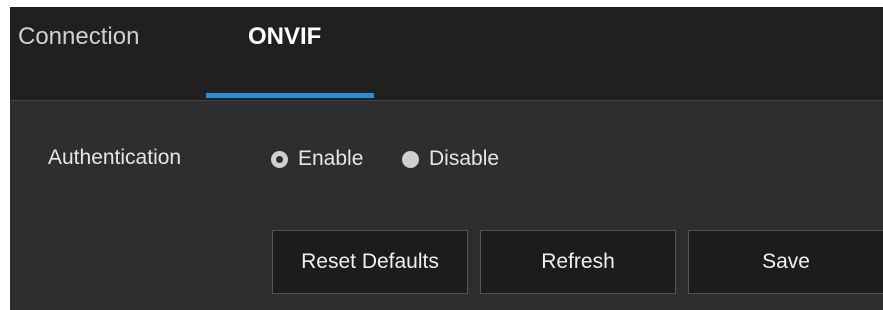 Image resolution: width=883 pixels, height=310 pixels. I want to click on enable-label: Enable, so click(331, 158).